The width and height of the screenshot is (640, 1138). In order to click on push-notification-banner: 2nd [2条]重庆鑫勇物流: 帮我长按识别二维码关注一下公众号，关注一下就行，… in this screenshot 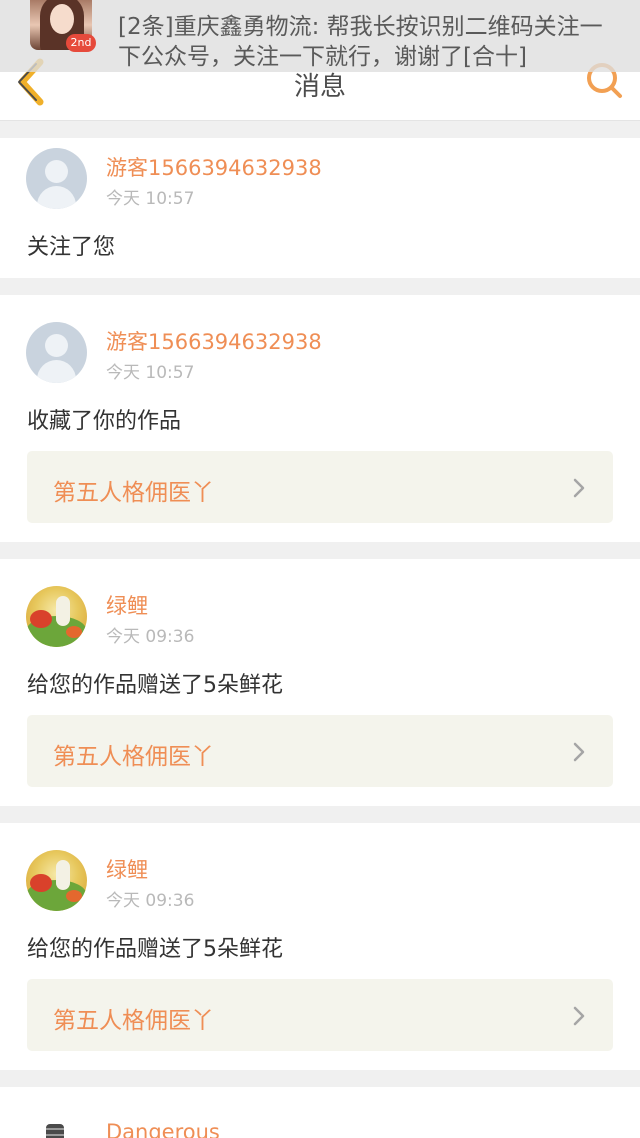, I will do `click(320, 36)`.